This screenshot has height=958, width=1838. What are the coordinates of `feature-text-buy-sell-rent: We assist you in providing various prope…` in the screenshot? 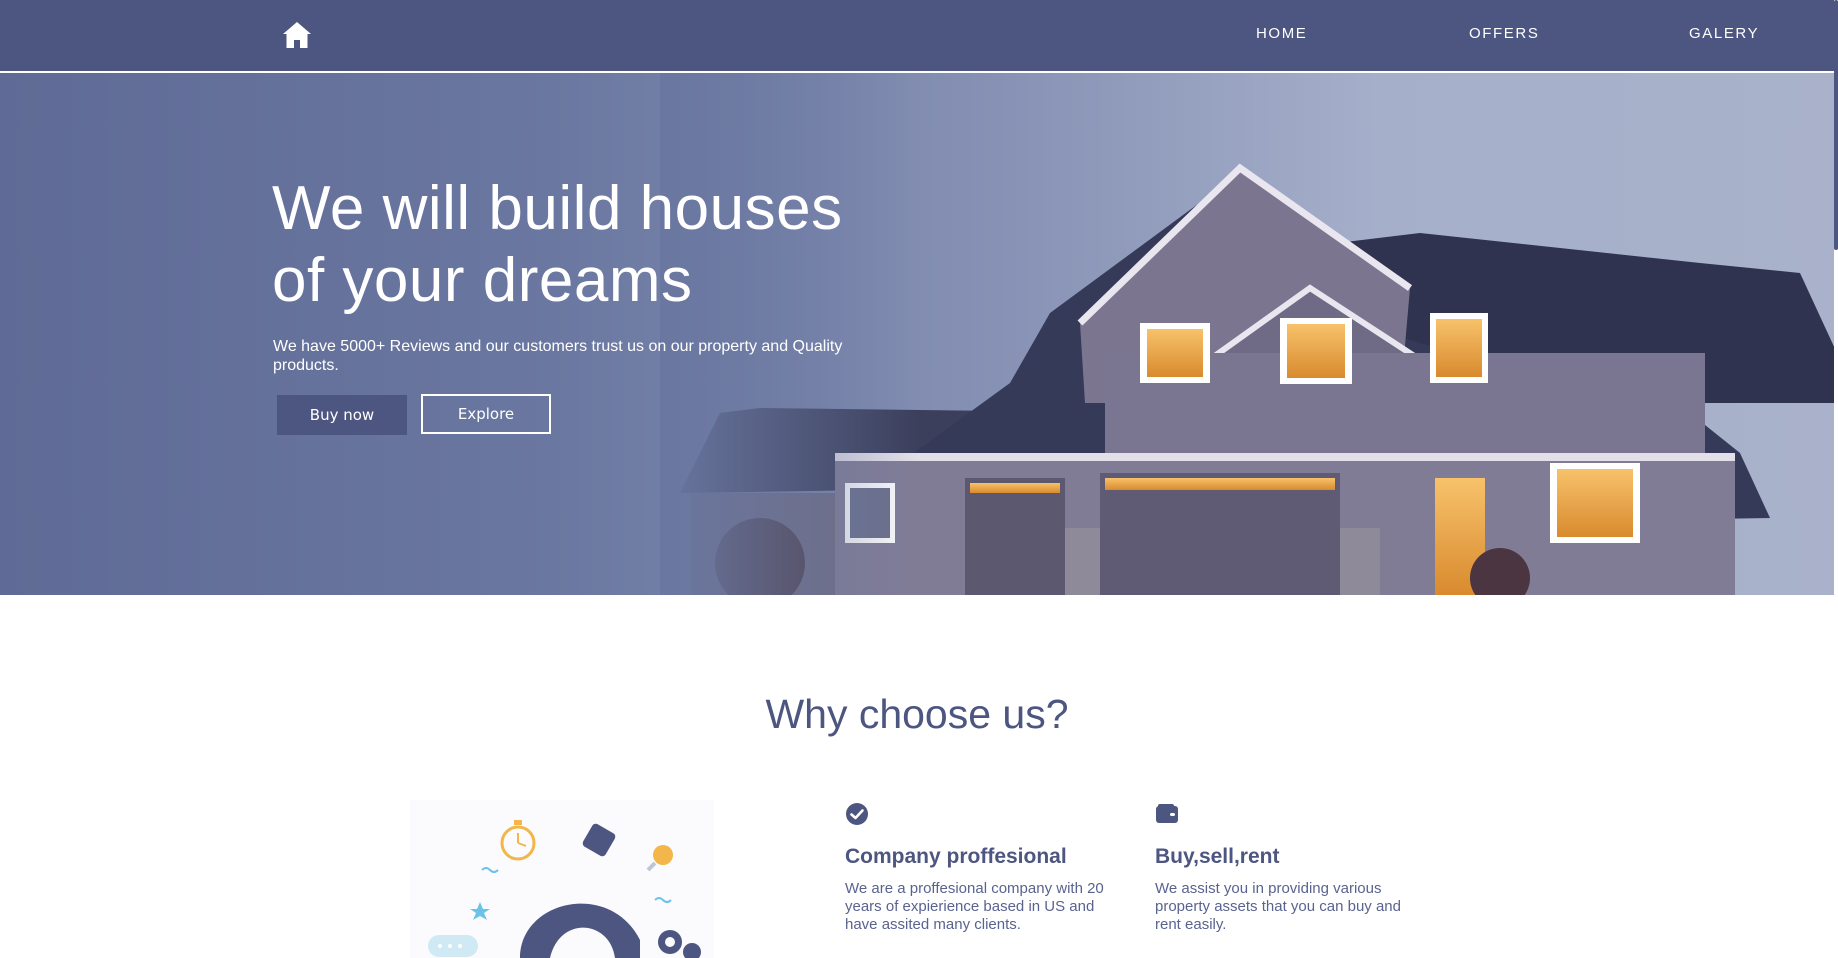 It's located at (1278, 906).